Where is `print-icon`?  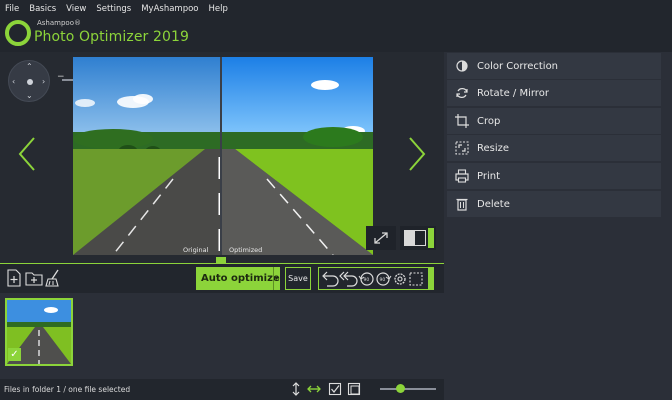
print-icon is located at coordinates (462, 176).